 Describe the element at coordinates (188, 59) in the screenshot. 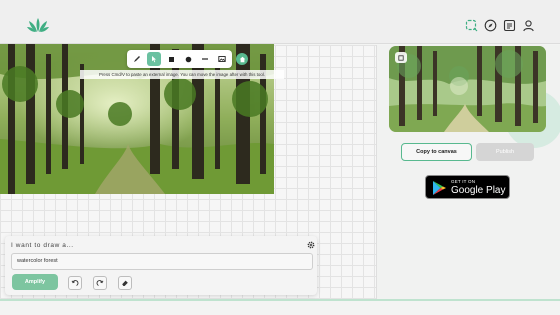

I see `circle-icon` at that location.